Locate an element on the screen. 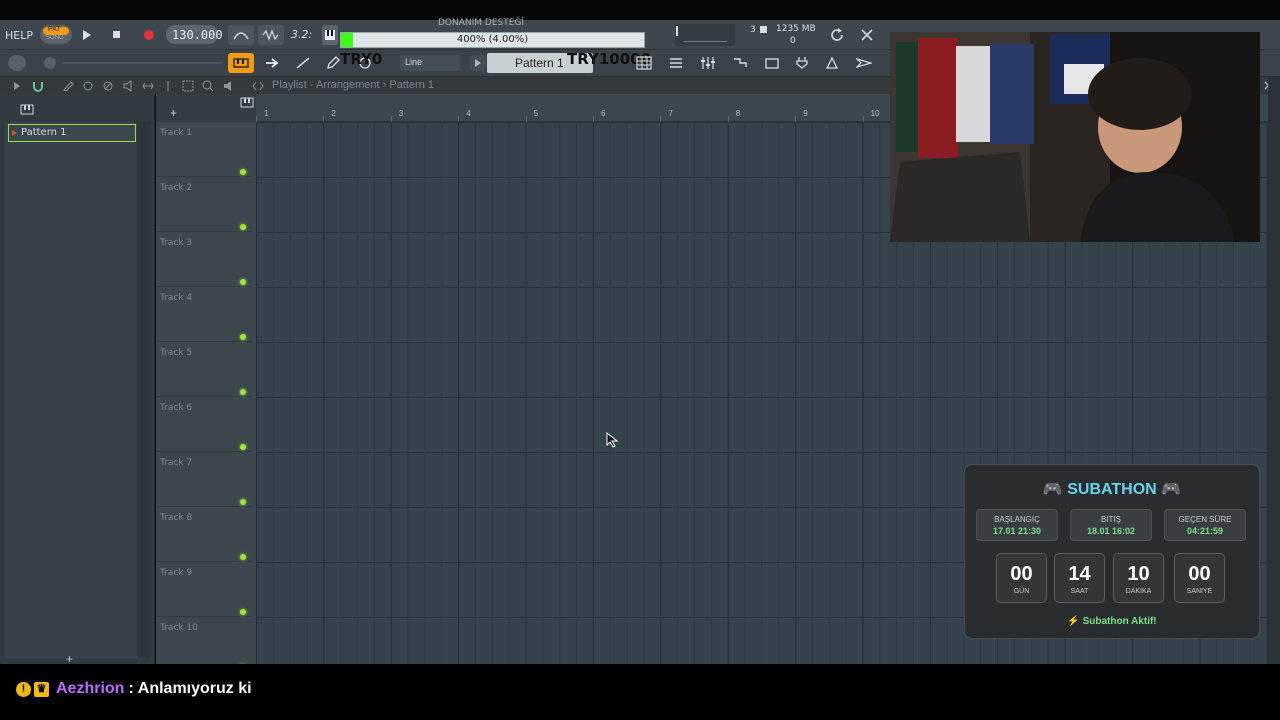 Image resolution: width=1280 pixels, height=720 pixels. track-row: Track 1 is located at coordinates (204, 149).